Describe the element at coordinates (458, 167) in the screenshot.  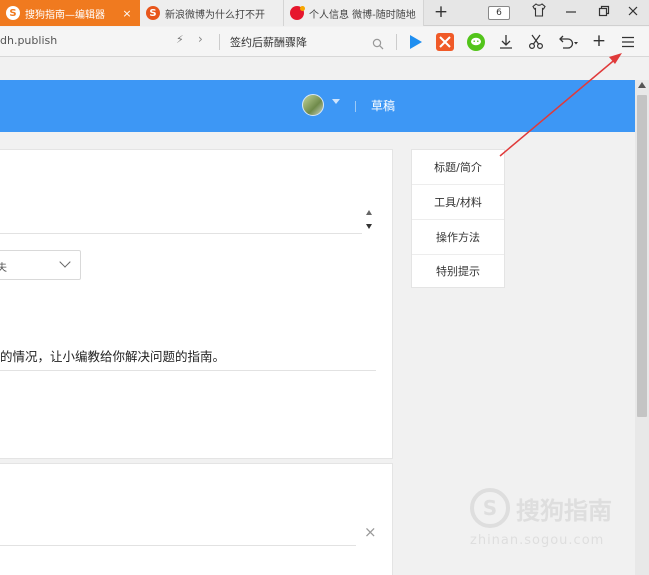
I see `nav-item-title-intro: 标题/简介` at that location.